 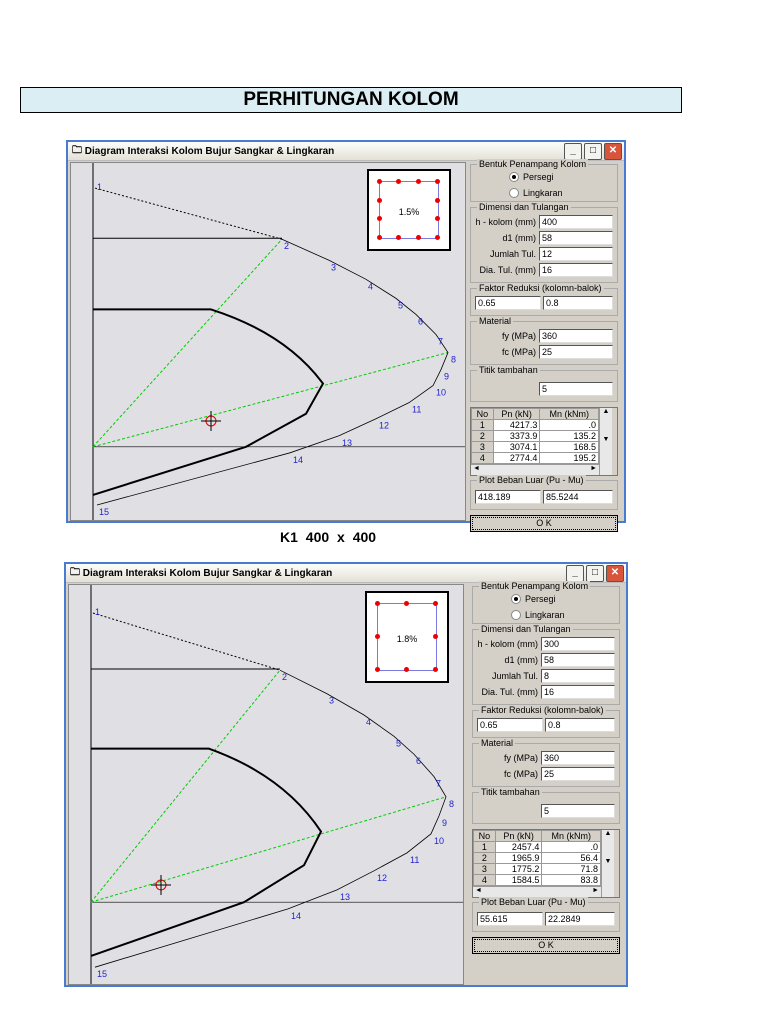 I want to click on point-label: 11, so click(x=414, y=860).